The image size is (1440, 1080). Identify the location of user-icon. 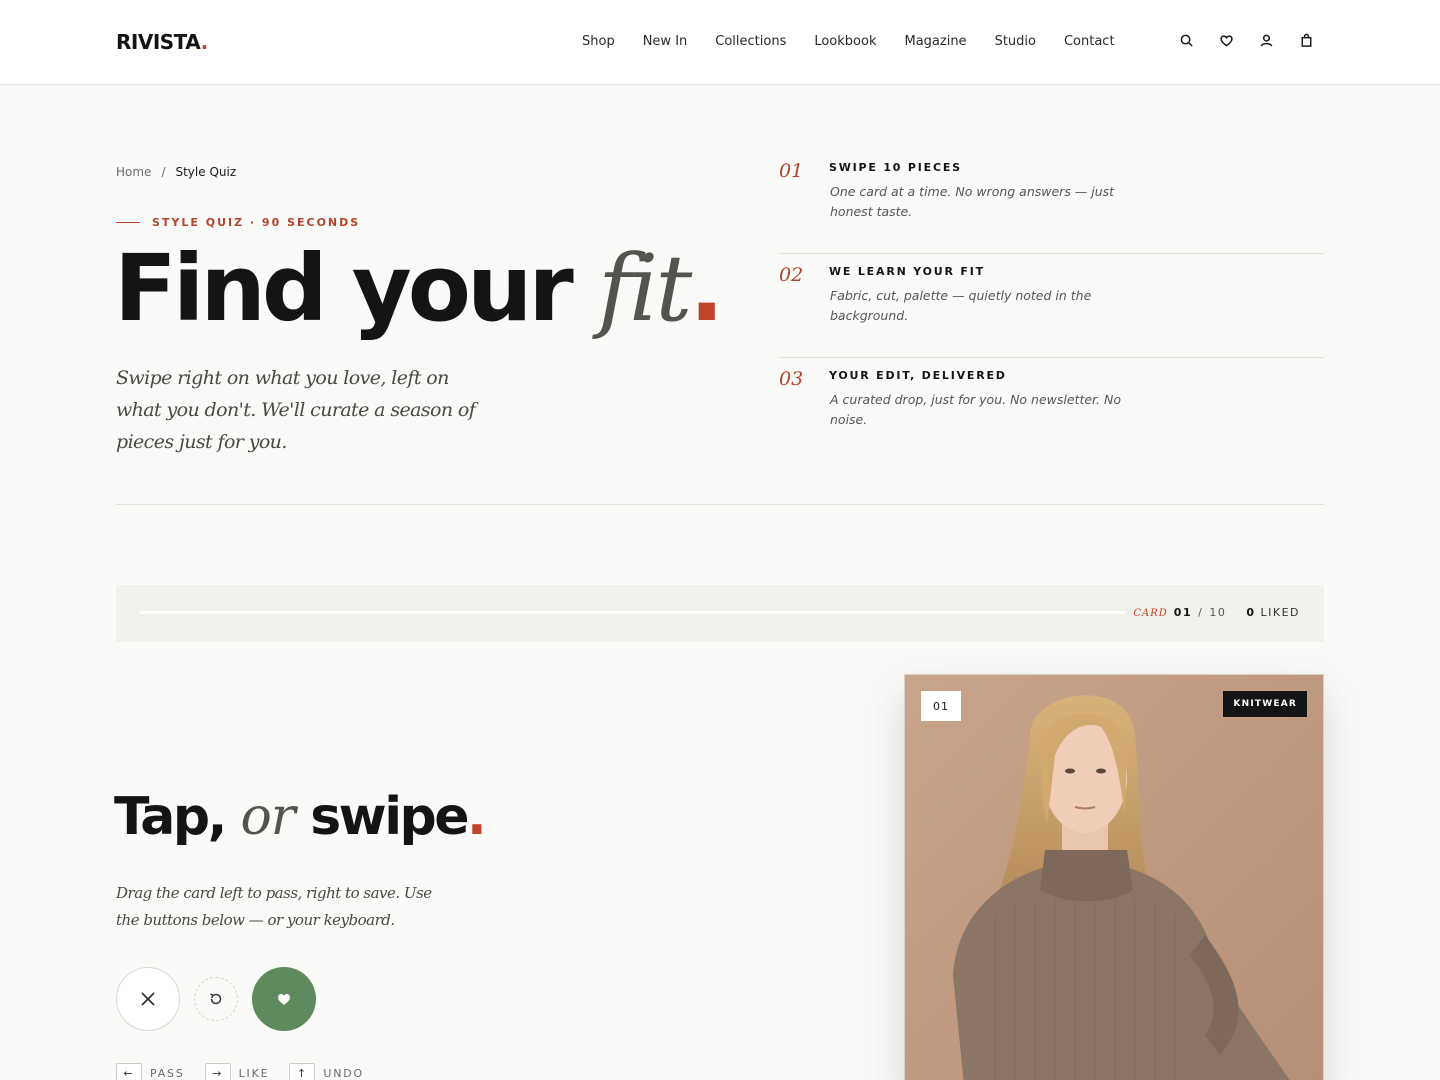
(1266, 40).